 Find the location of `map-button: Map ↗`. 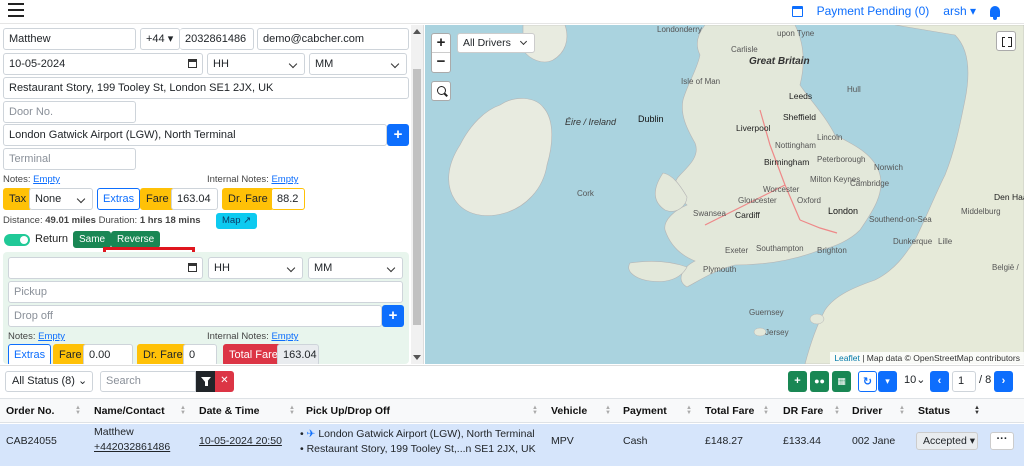

map-button: Map ↗ is located at coordinates (237, 221).